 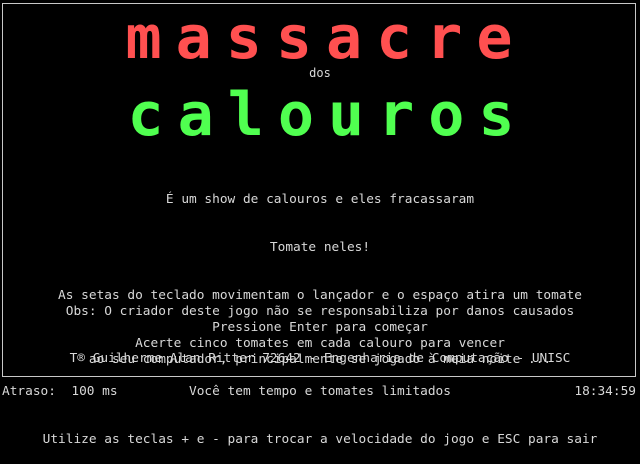 What do you see at coordinates (94, 391) in the screenshot?
I see `delay-value: 100 ms` at bounding box center [94, 391].